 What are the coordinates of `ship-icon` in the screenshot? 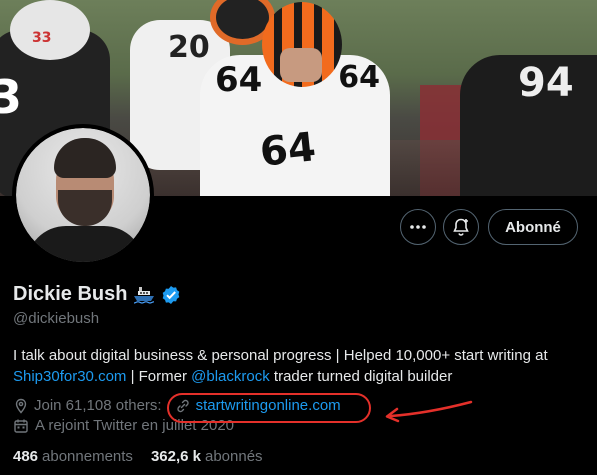 It's located at (144, 295).